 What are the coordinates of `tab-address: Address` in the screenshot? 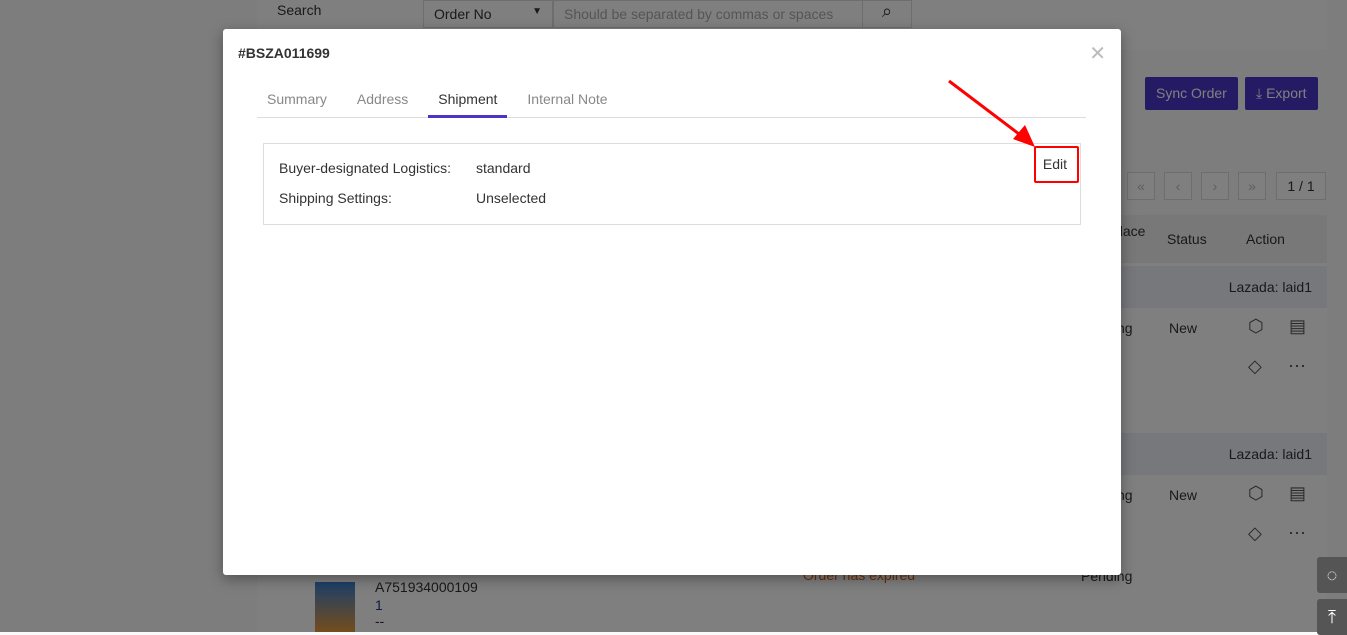 It's located at (382, 101).